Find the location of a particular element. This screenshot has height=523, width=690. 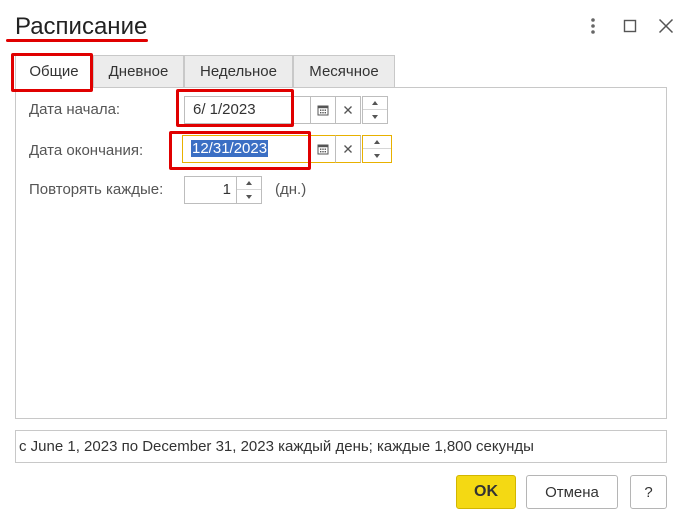

start-date-spin-up is located at coordinates (375, 103).